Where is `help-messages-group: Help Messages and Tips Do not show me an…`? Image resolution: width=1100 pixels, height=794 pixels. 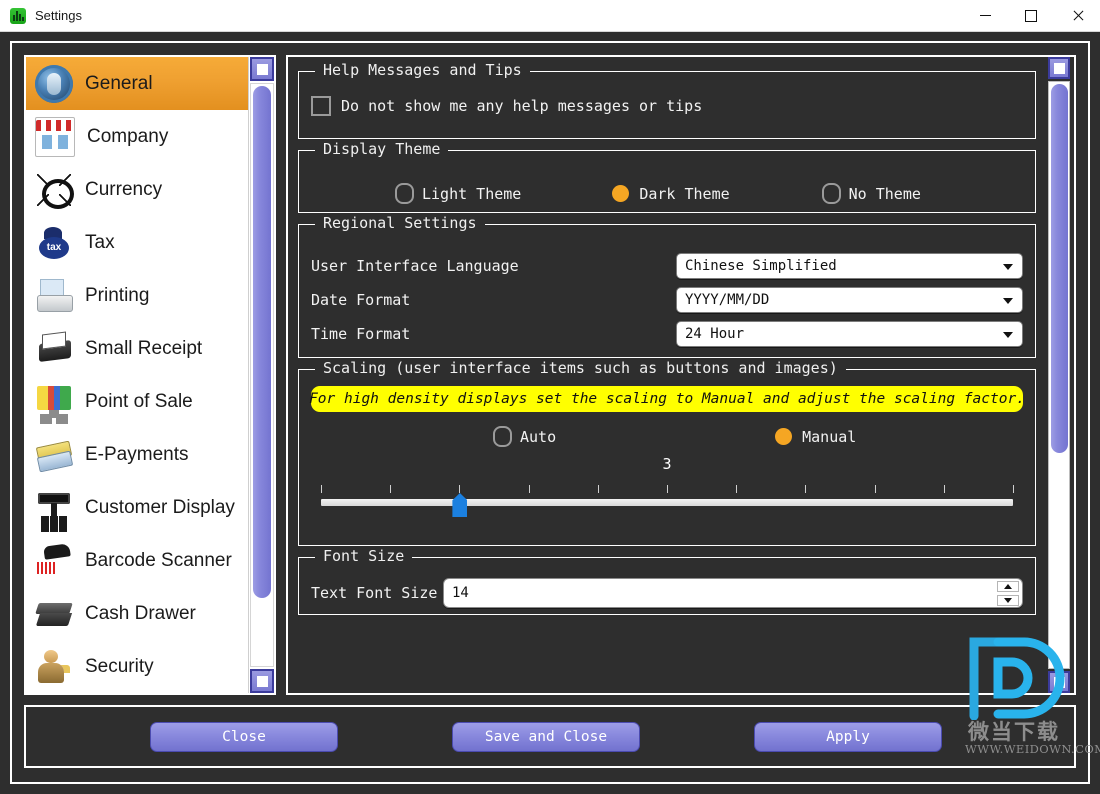
help-messages-group: Help Messages and Tips Do not show me an… is located at coordinates (667, 100).